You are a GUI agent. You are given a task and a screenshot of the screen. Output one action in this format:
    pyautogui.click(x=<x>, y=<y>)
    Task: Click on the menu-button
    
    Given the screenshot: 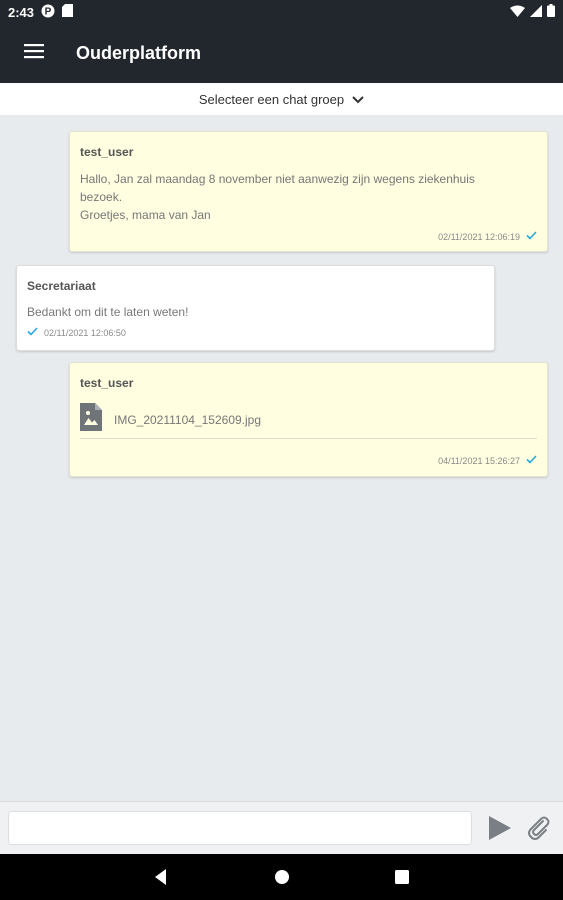 What is the action you would take?
    pyautogui.click(x=34, y=53)
    